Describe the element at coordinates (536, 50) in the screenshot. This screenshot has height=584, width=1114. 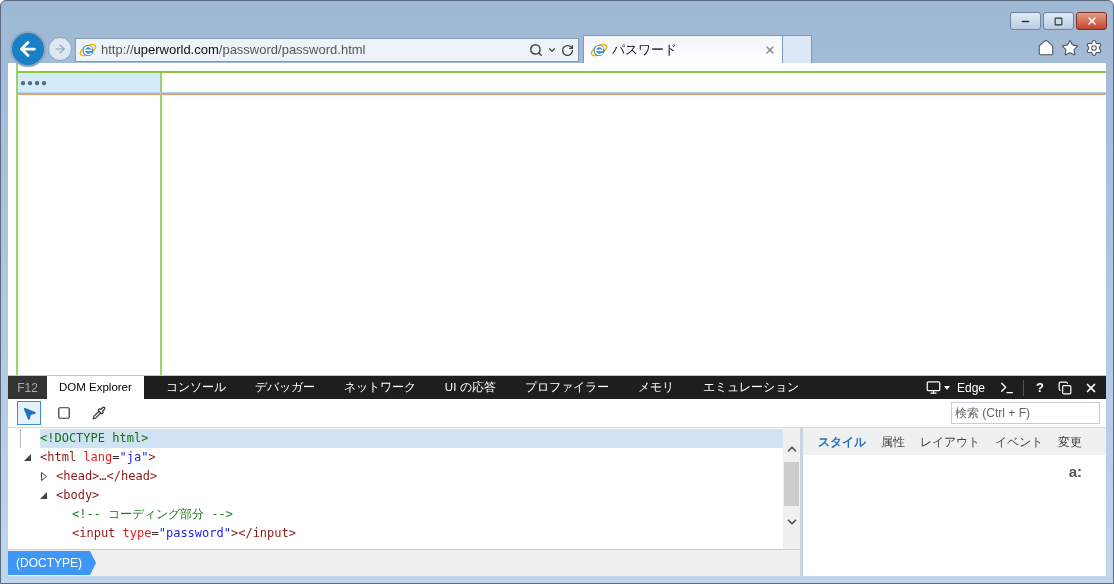
I see `search-icon` at that location.